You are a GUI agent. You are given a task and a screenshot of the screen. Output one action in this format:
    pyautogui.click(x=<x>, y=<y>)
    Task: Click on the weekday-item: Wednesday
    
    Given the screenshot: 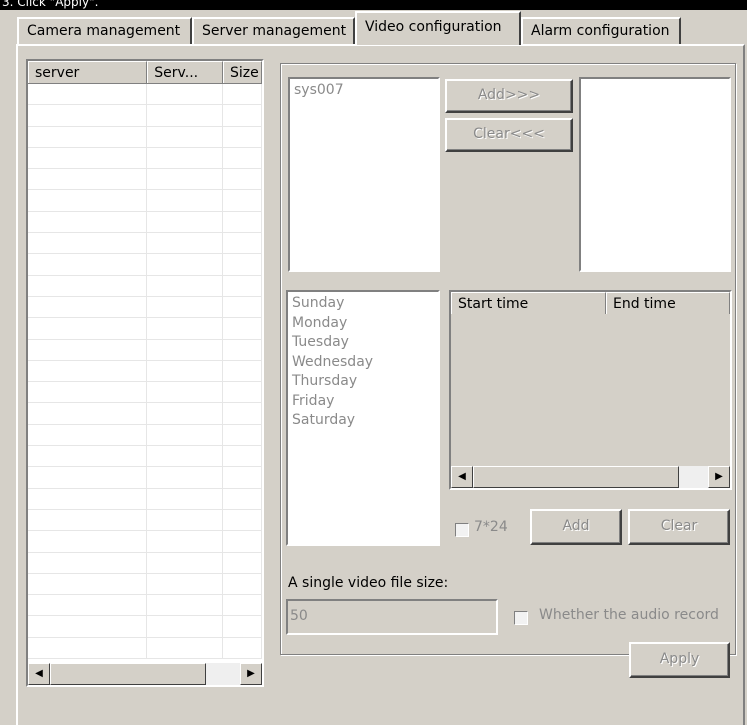 What is the action you would take?
    pyautogui.click(x=363, y=363)
    